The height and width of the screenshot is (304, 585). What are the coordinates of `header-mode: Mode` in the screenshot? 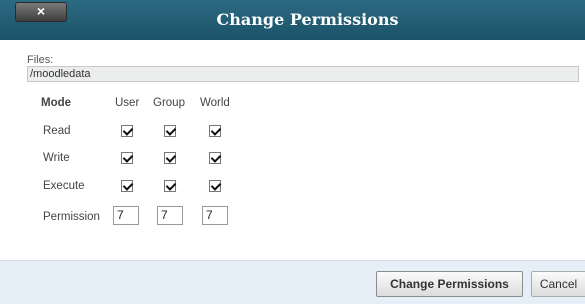 It's located at (56, 103).